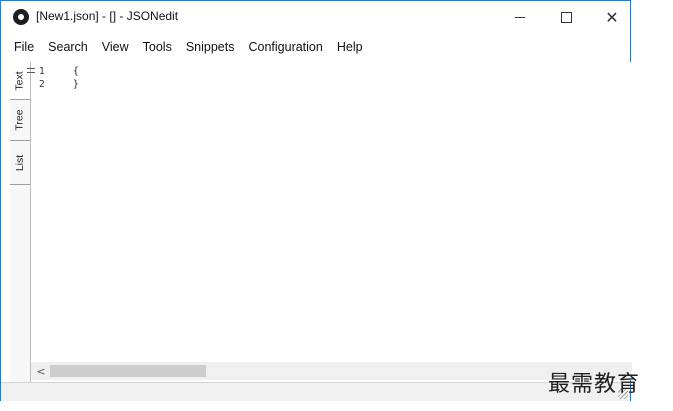  I want to click on line-number: 1, so click(42, 71).